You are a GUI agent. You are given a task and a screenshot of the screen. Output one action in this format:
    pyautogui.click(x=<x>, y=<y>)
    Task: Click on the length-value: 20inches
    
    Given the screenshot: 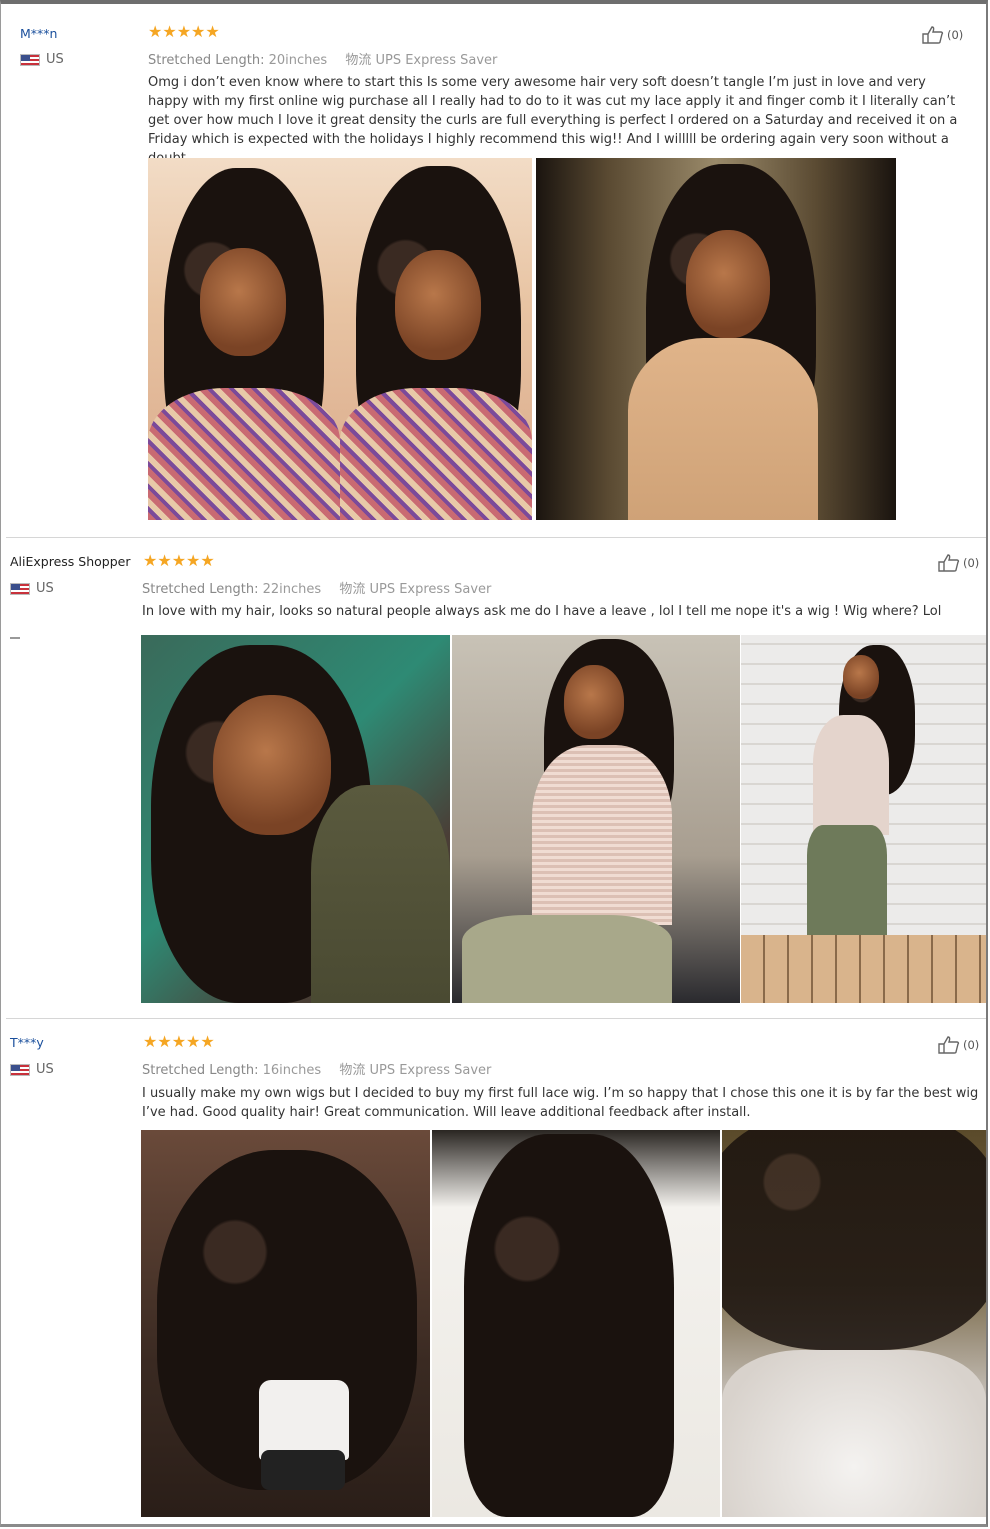 What is the action you would take?
    pyautogui.click(x=298, y=60)
    